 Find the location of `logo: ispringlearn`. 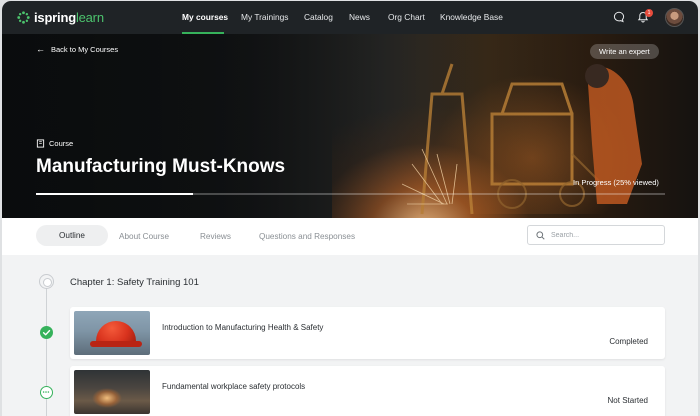

logo: ispringlearn is located at coordinates (60, 17).